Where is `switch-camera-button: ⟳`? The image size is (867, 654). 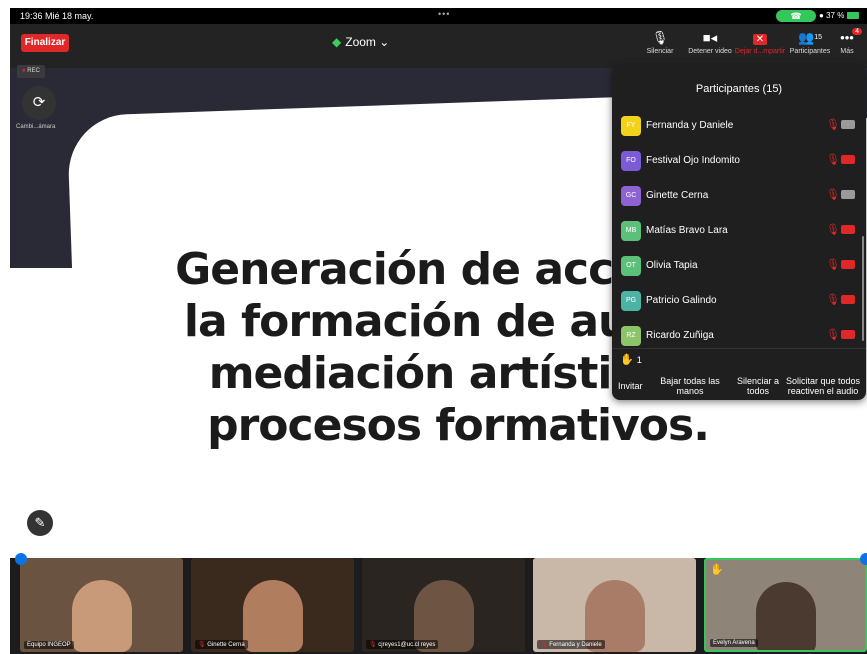 switch-camera-button: ⟳ is located at coordinates (39, 103).